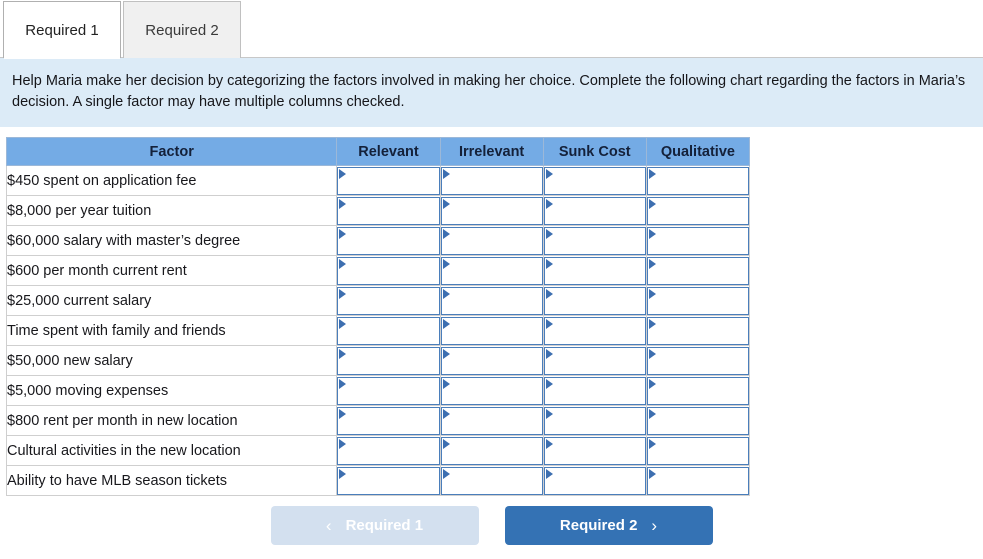 Image resolution: width=983 pixels, height=559 pixels. What do you see at coordinates (374, 525) in the screenshot?
I see `previous-required-button: ‹ Required 1` at bounding box center [374, 525].